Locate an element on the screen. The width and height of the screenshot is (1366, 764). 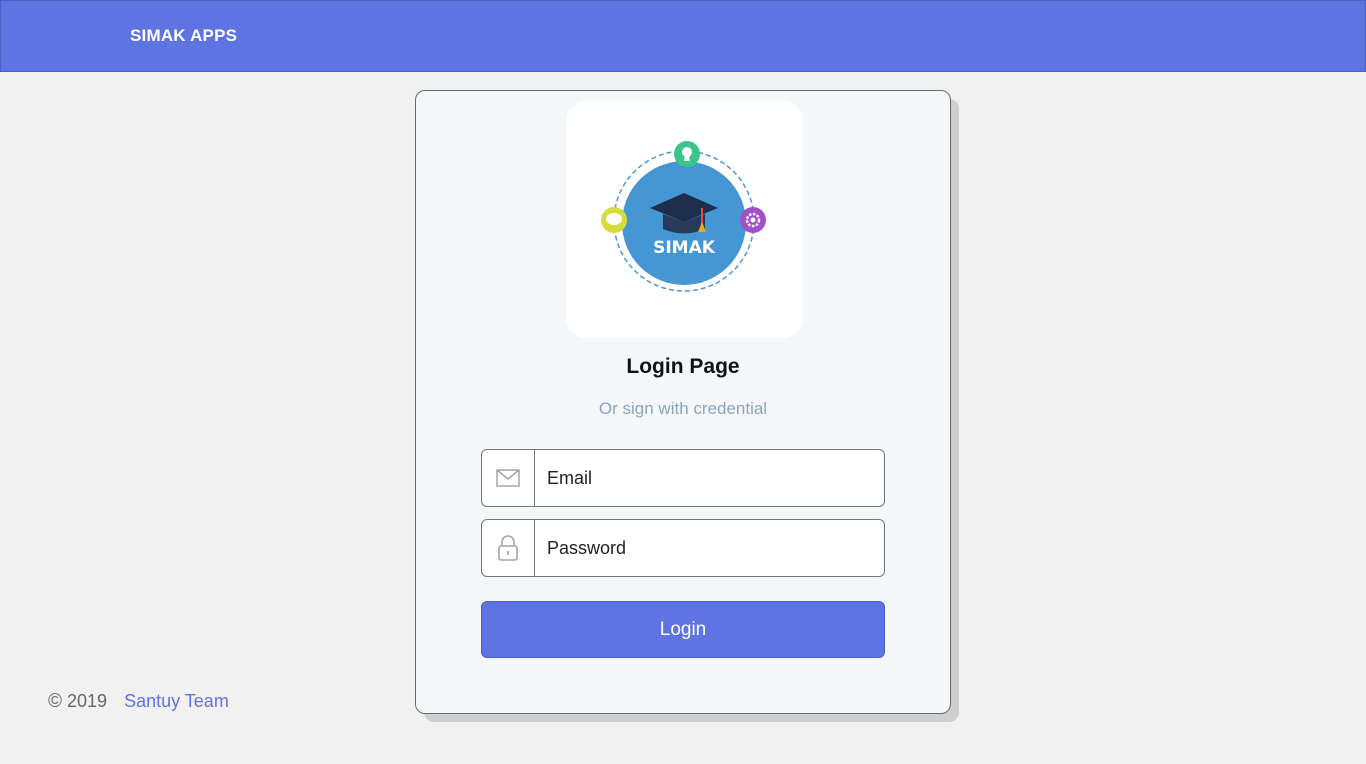
password-field-group is located at coordinates (683, 548).